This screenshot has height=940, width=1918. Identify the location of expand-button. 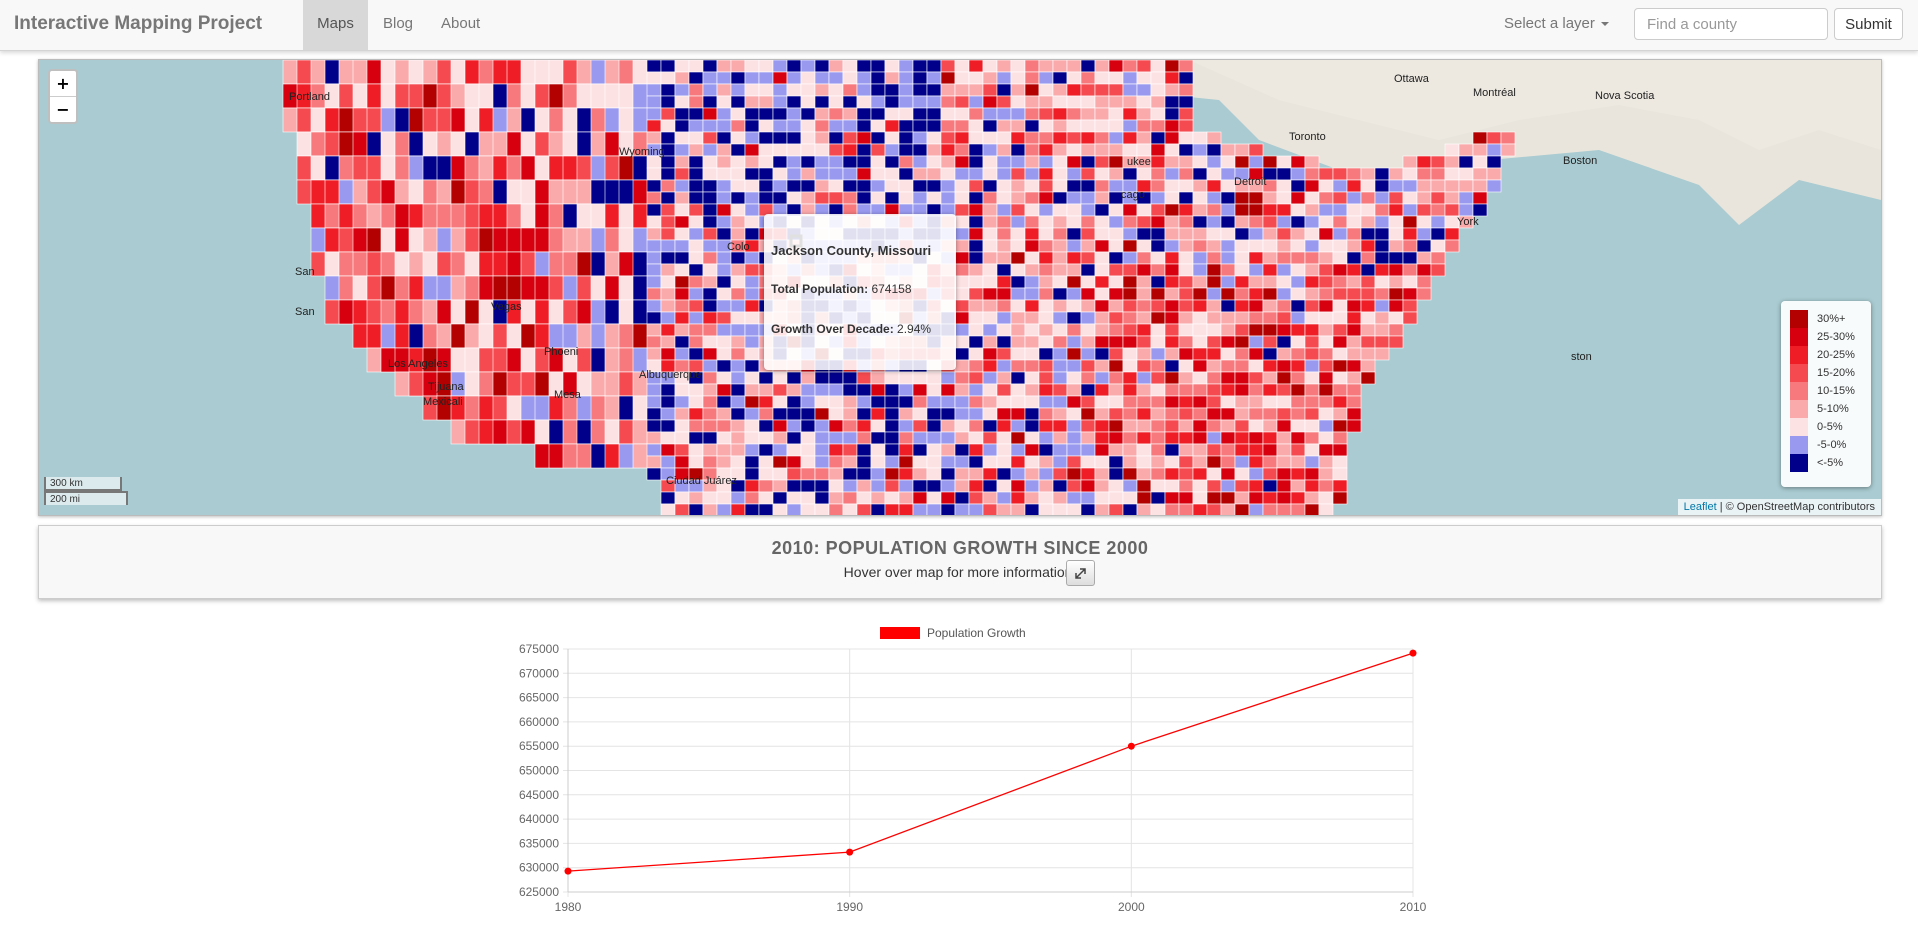
(1080, 573).